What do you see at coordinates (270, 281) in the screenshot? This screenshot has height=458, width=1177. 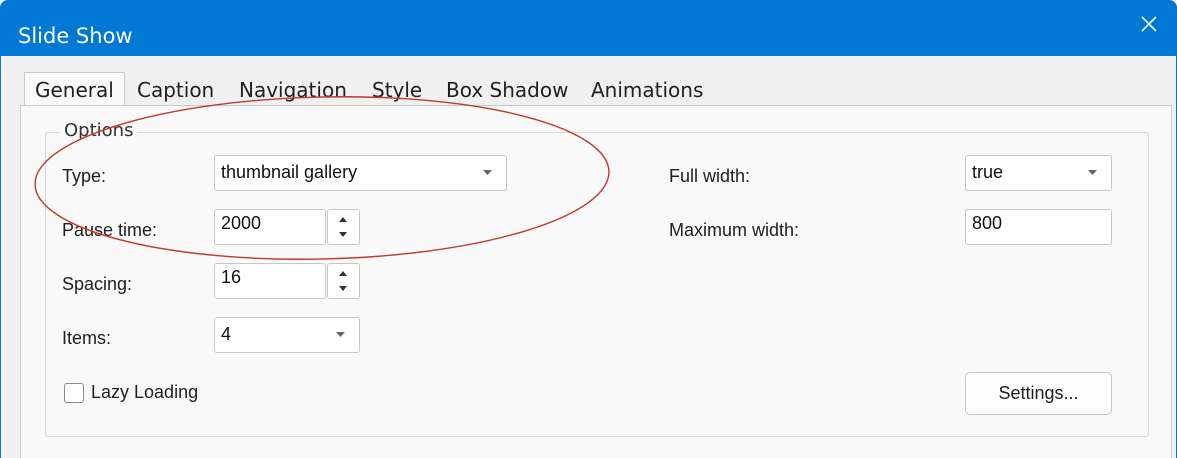 I see `spacing-input: 16` at bounding box center [270, 281].